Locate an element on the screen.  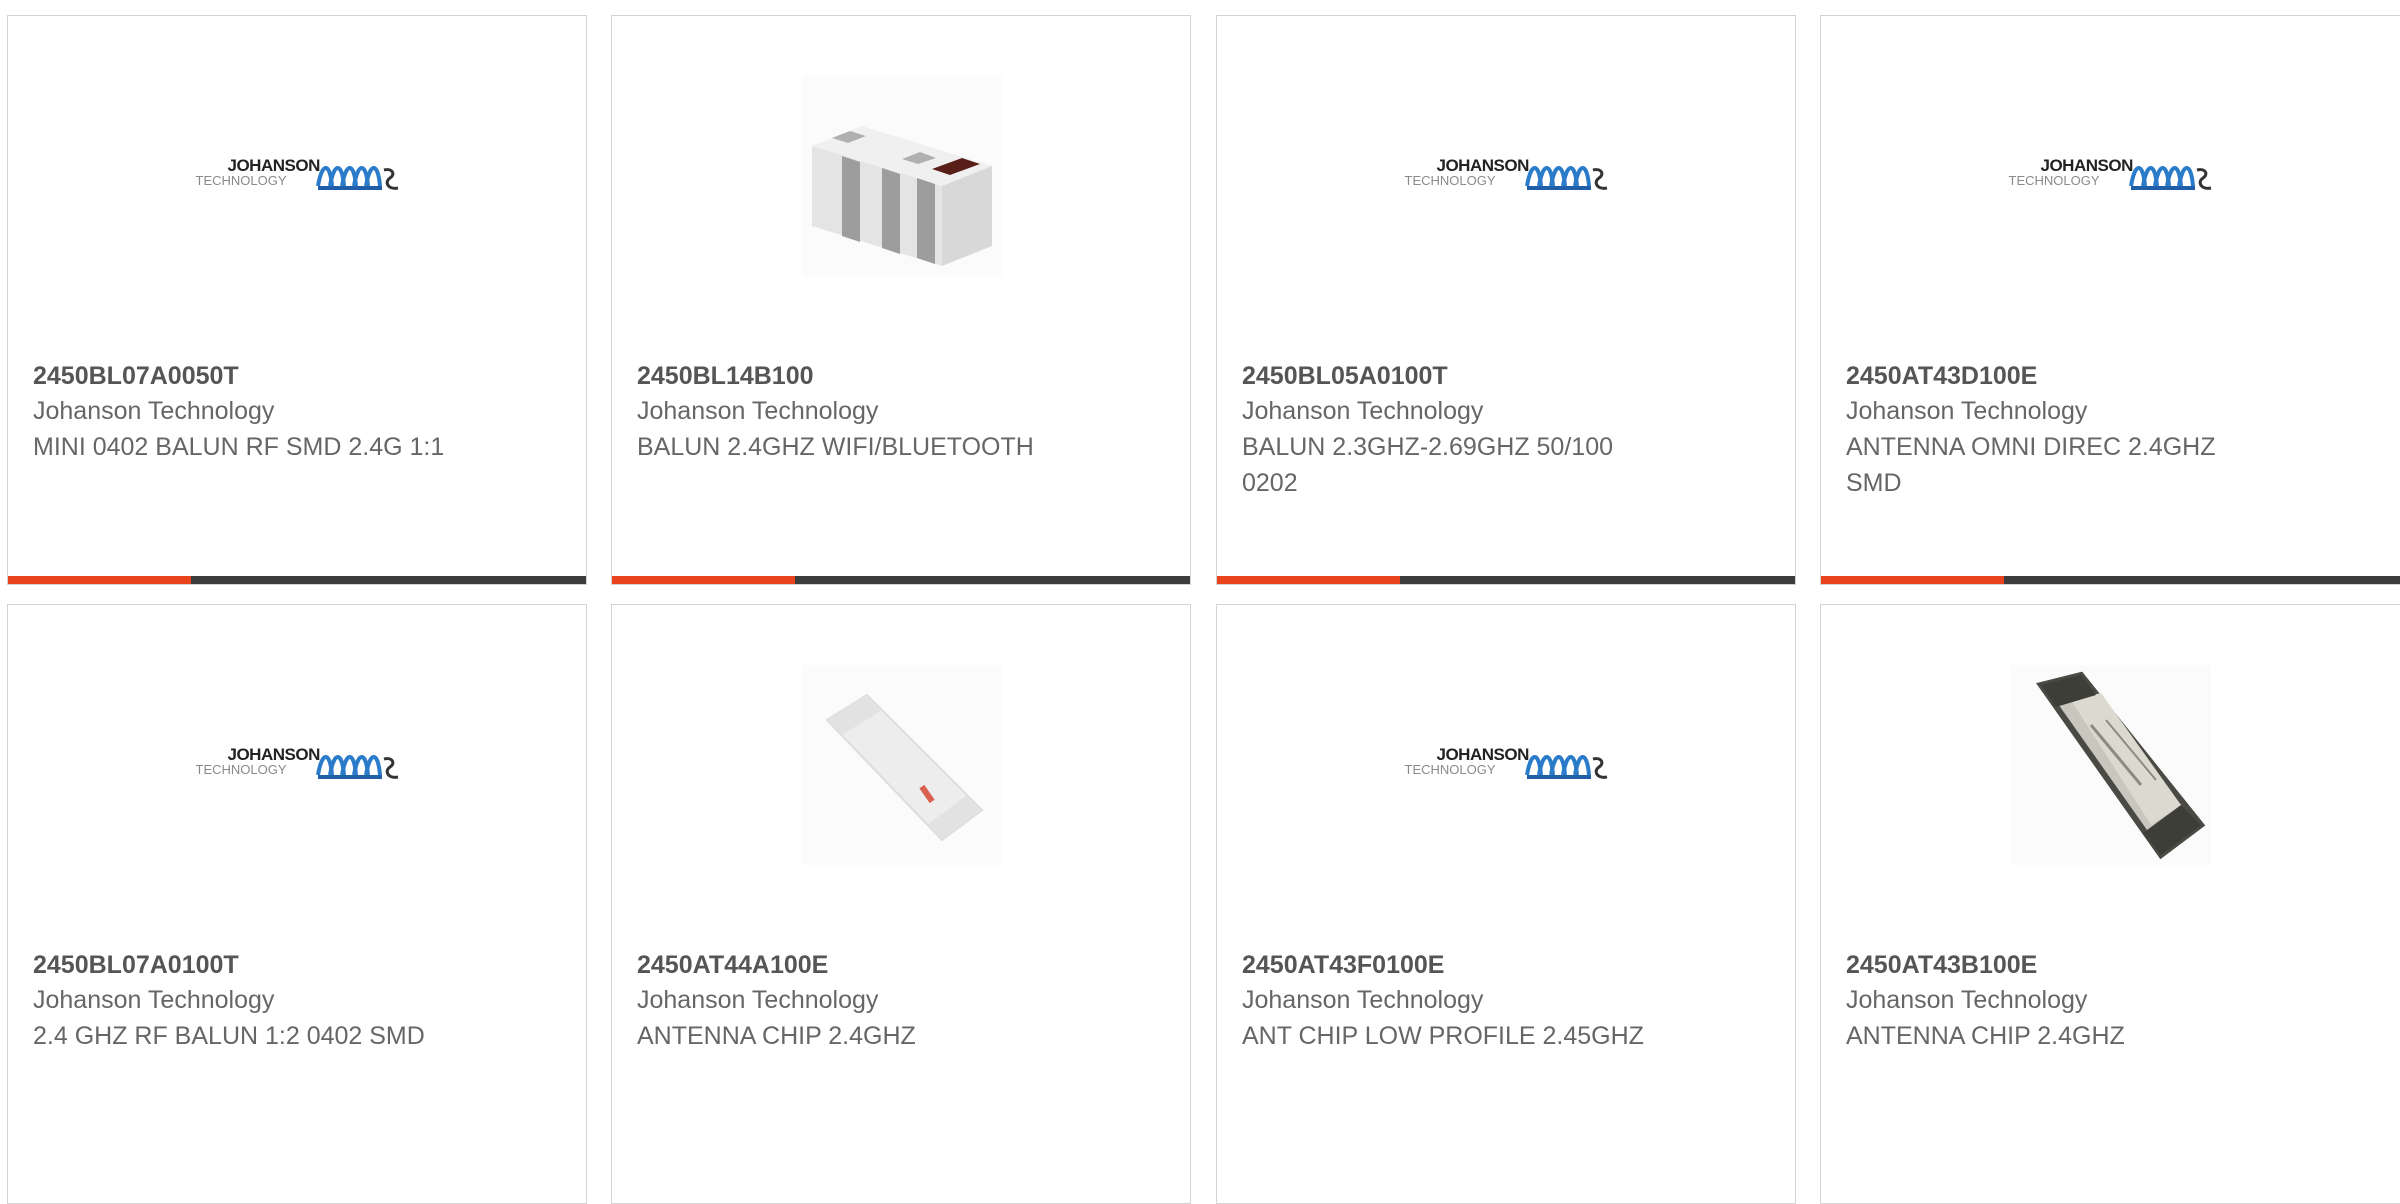
part-number-link: 2450AT43D100E is located at coordinates (2061, 376).